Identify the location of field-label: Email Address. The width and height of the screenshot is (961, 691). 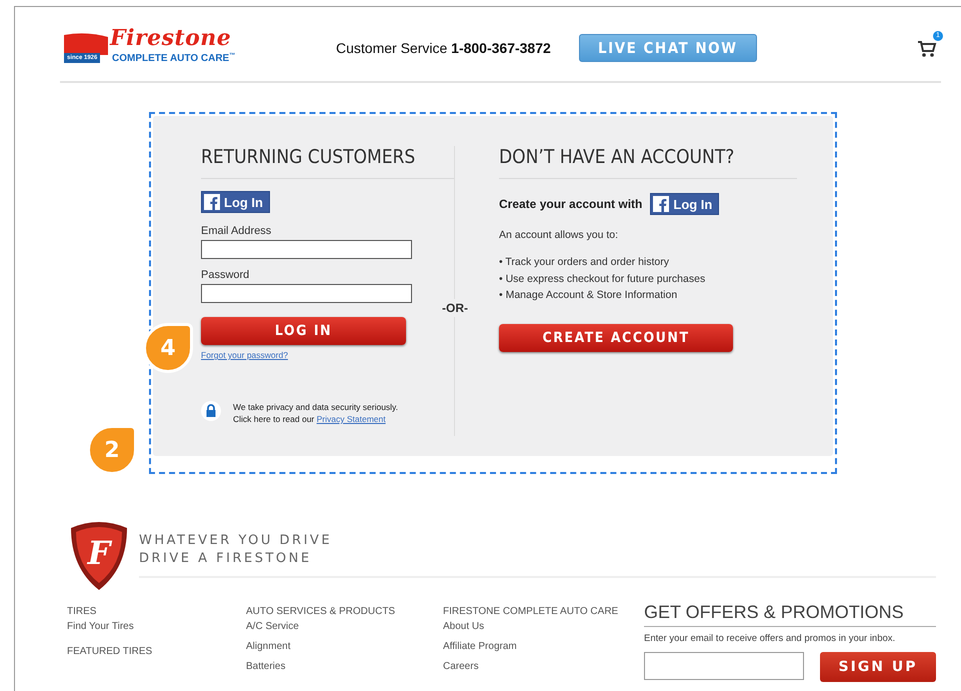
(236, 231).